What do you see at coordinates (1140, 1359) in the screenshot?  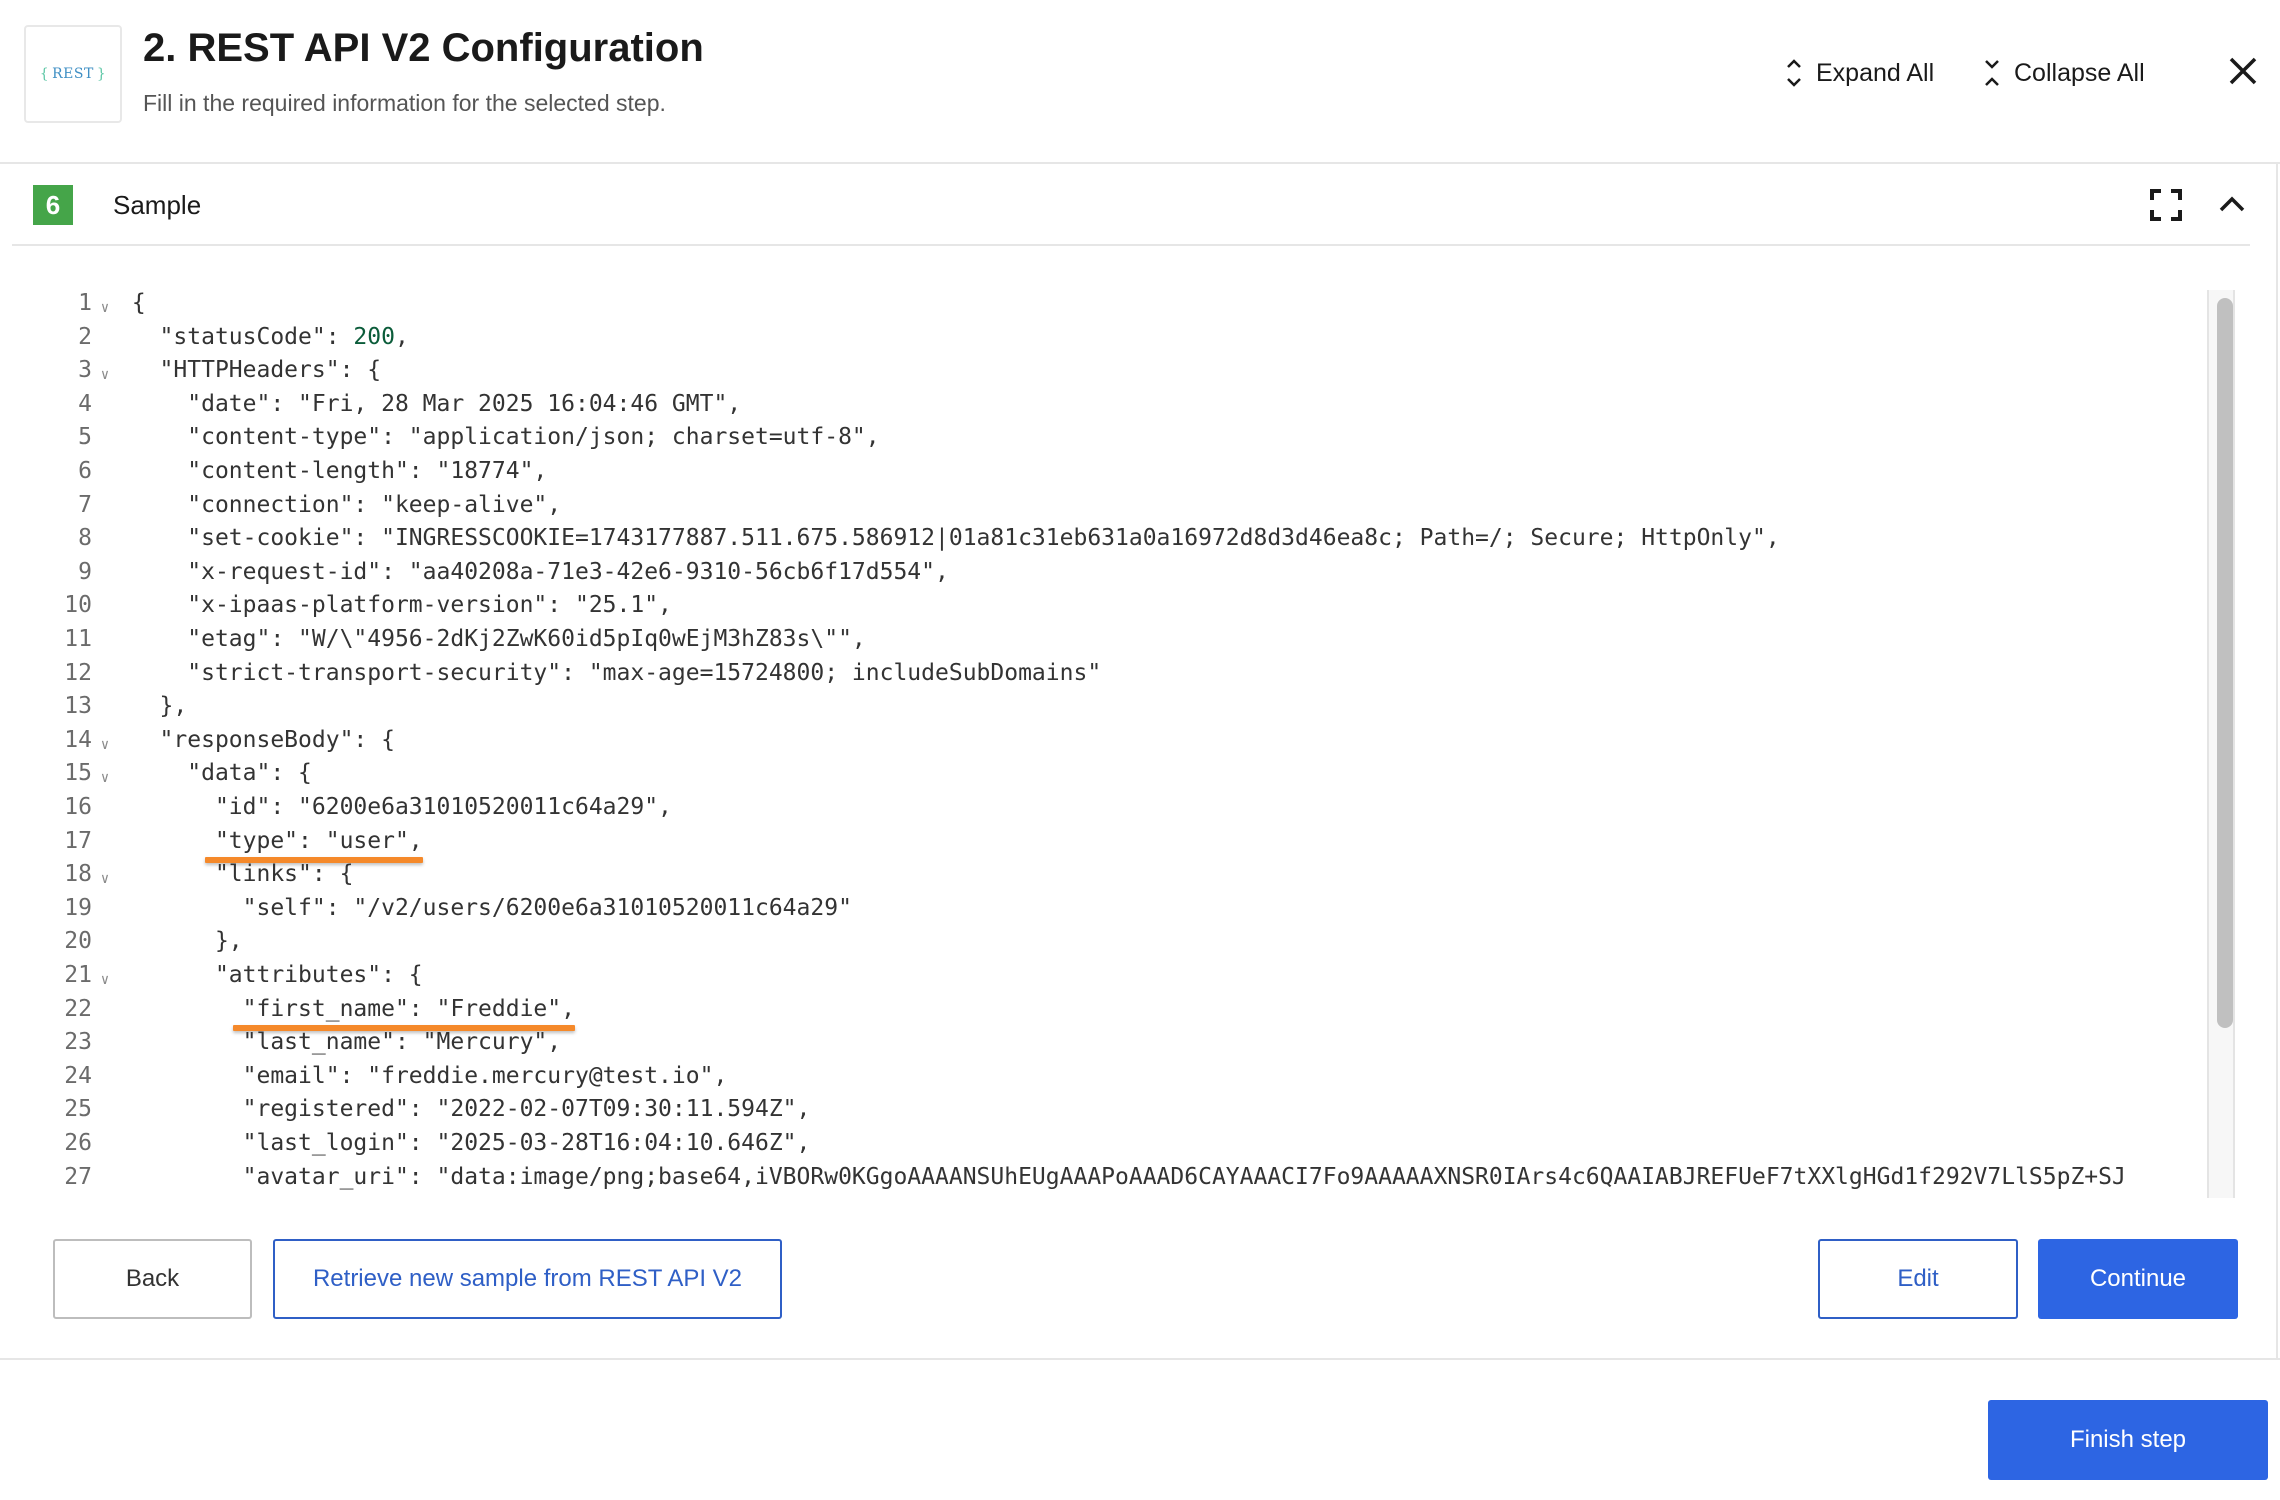 I see `footer-divider` at bounding box center [1140, 1359].